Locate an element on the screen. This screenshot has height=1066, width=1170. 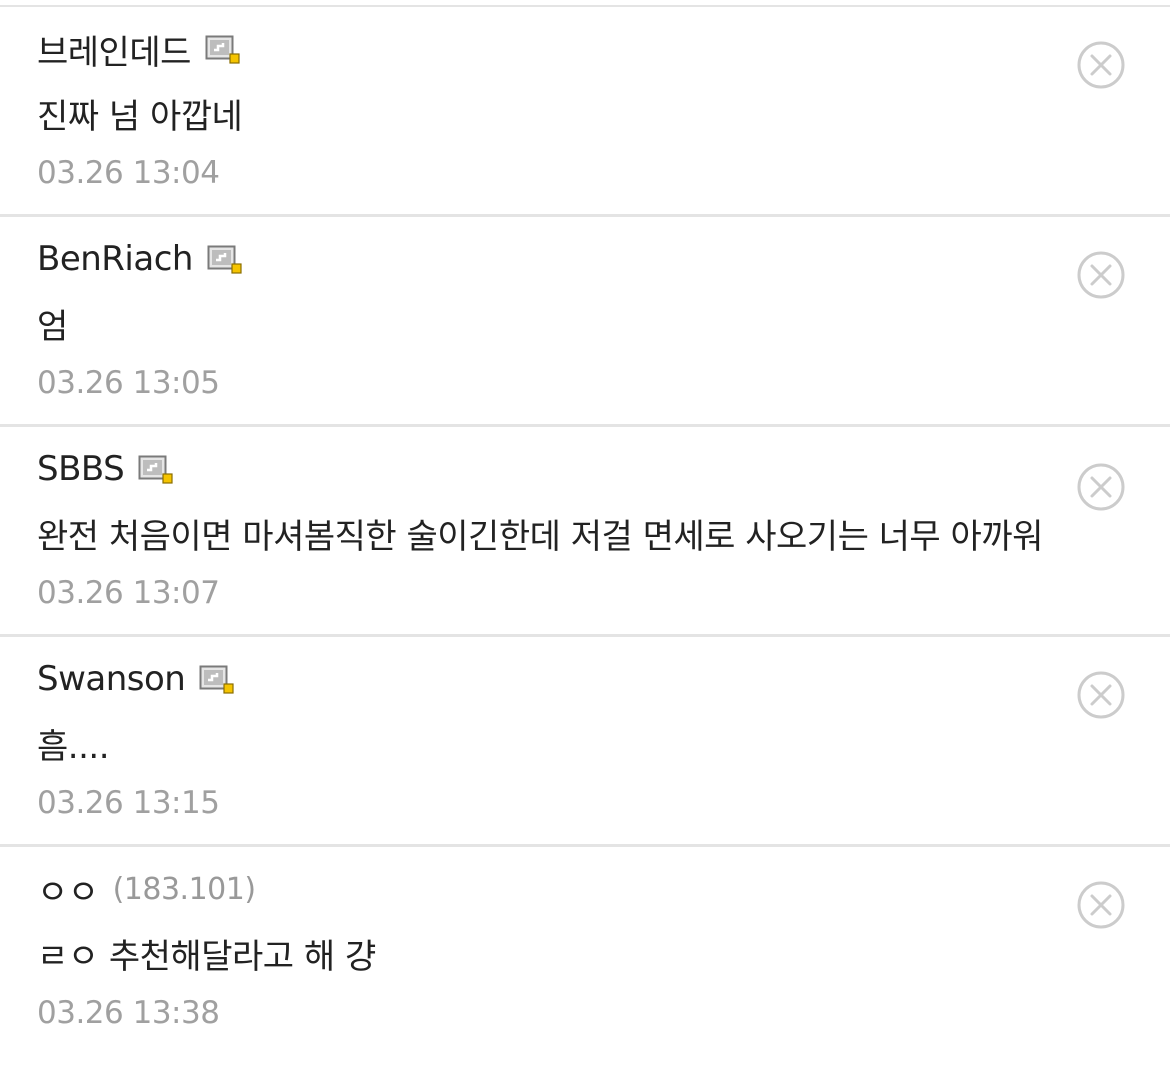
comment-author-row: SBBS is located at coordinates (105, 469).